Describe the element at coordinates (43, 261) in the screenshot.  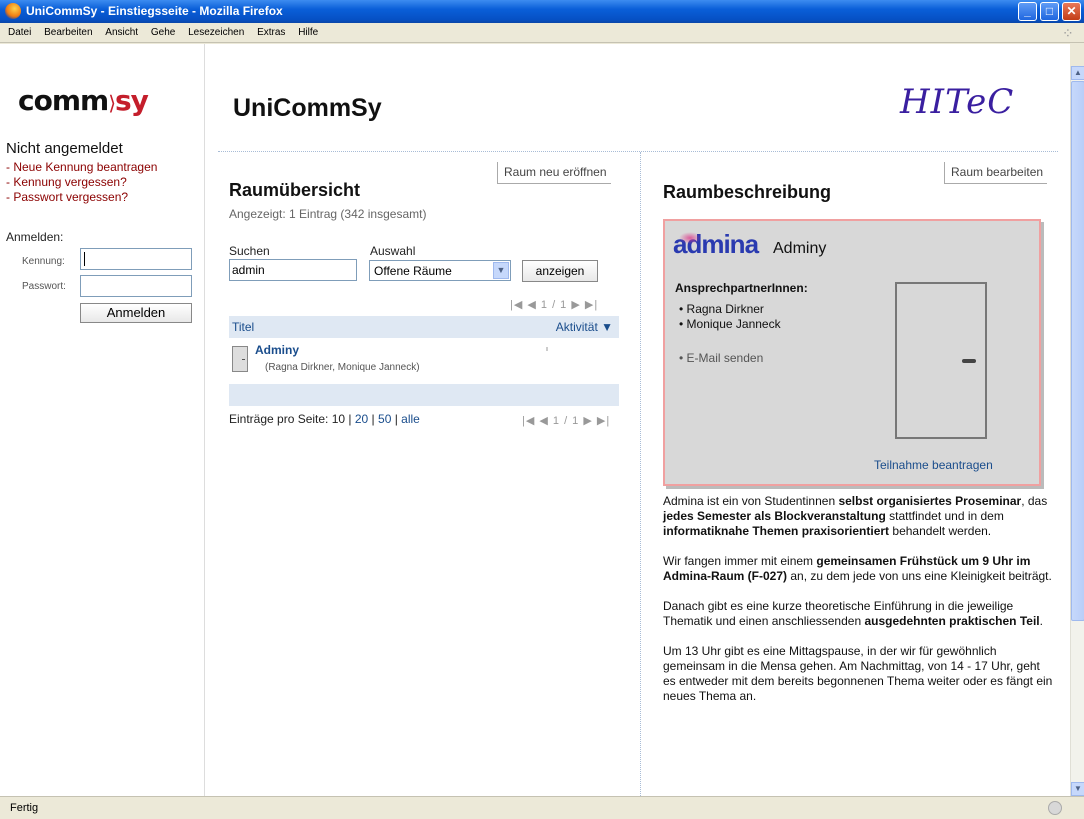
I see `user-label: Kennung:` at that location.